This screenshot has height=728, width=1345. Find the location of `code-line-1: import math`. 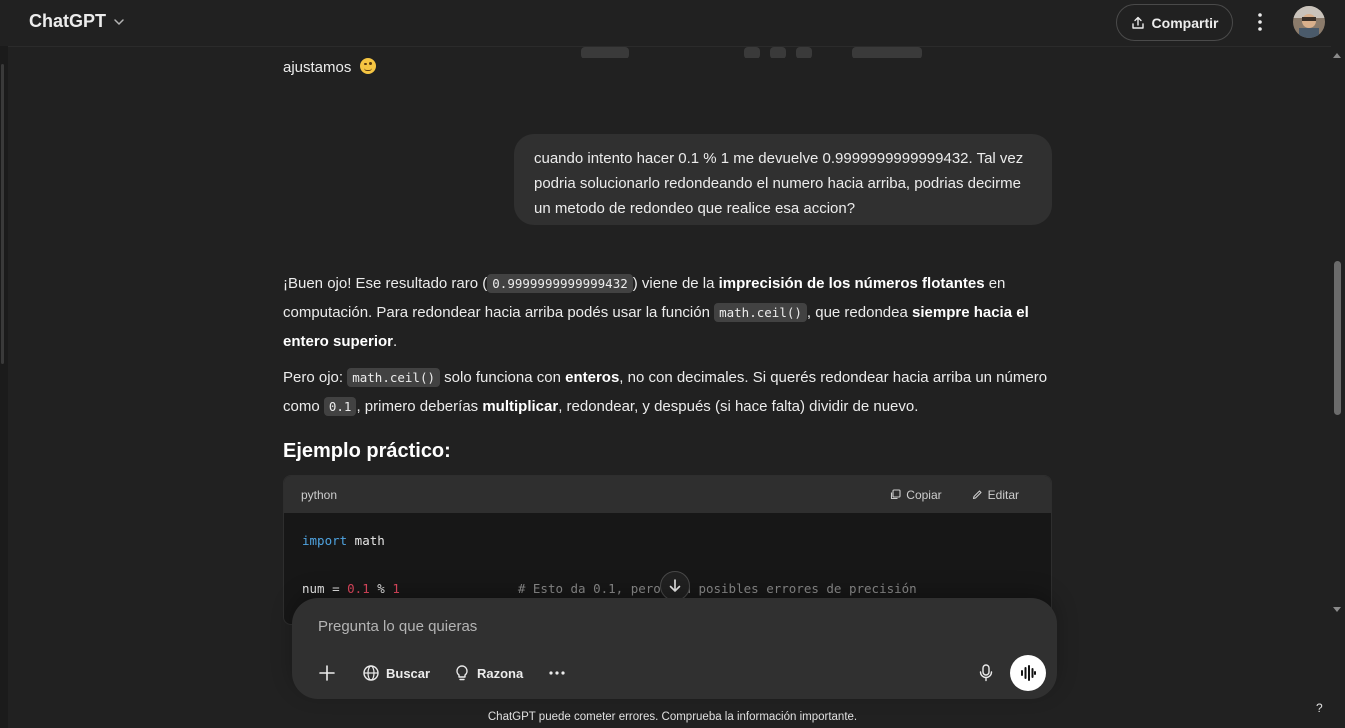

code-line-1: import math is located at coordinates (667, 541).